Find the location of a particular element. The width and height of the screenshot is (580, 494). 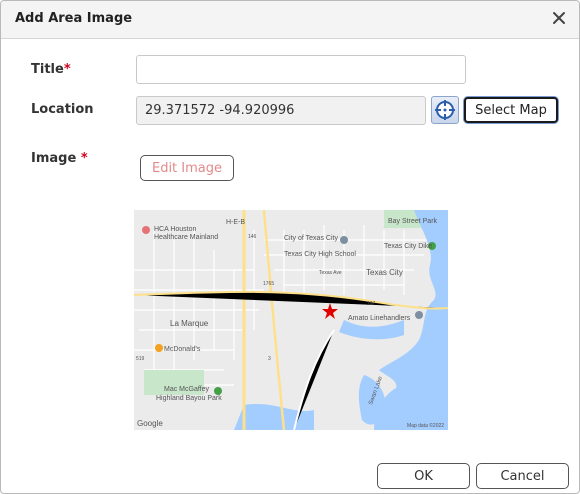

map-label-highland-bayou: Highland Bayou Park is located at coordinates (189, 398).